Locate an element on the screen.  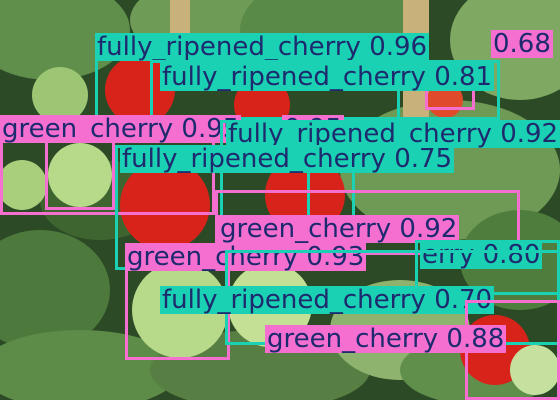
detection-label: fully_ripened_cherry 0.81 is located at coordinates (327, 77).